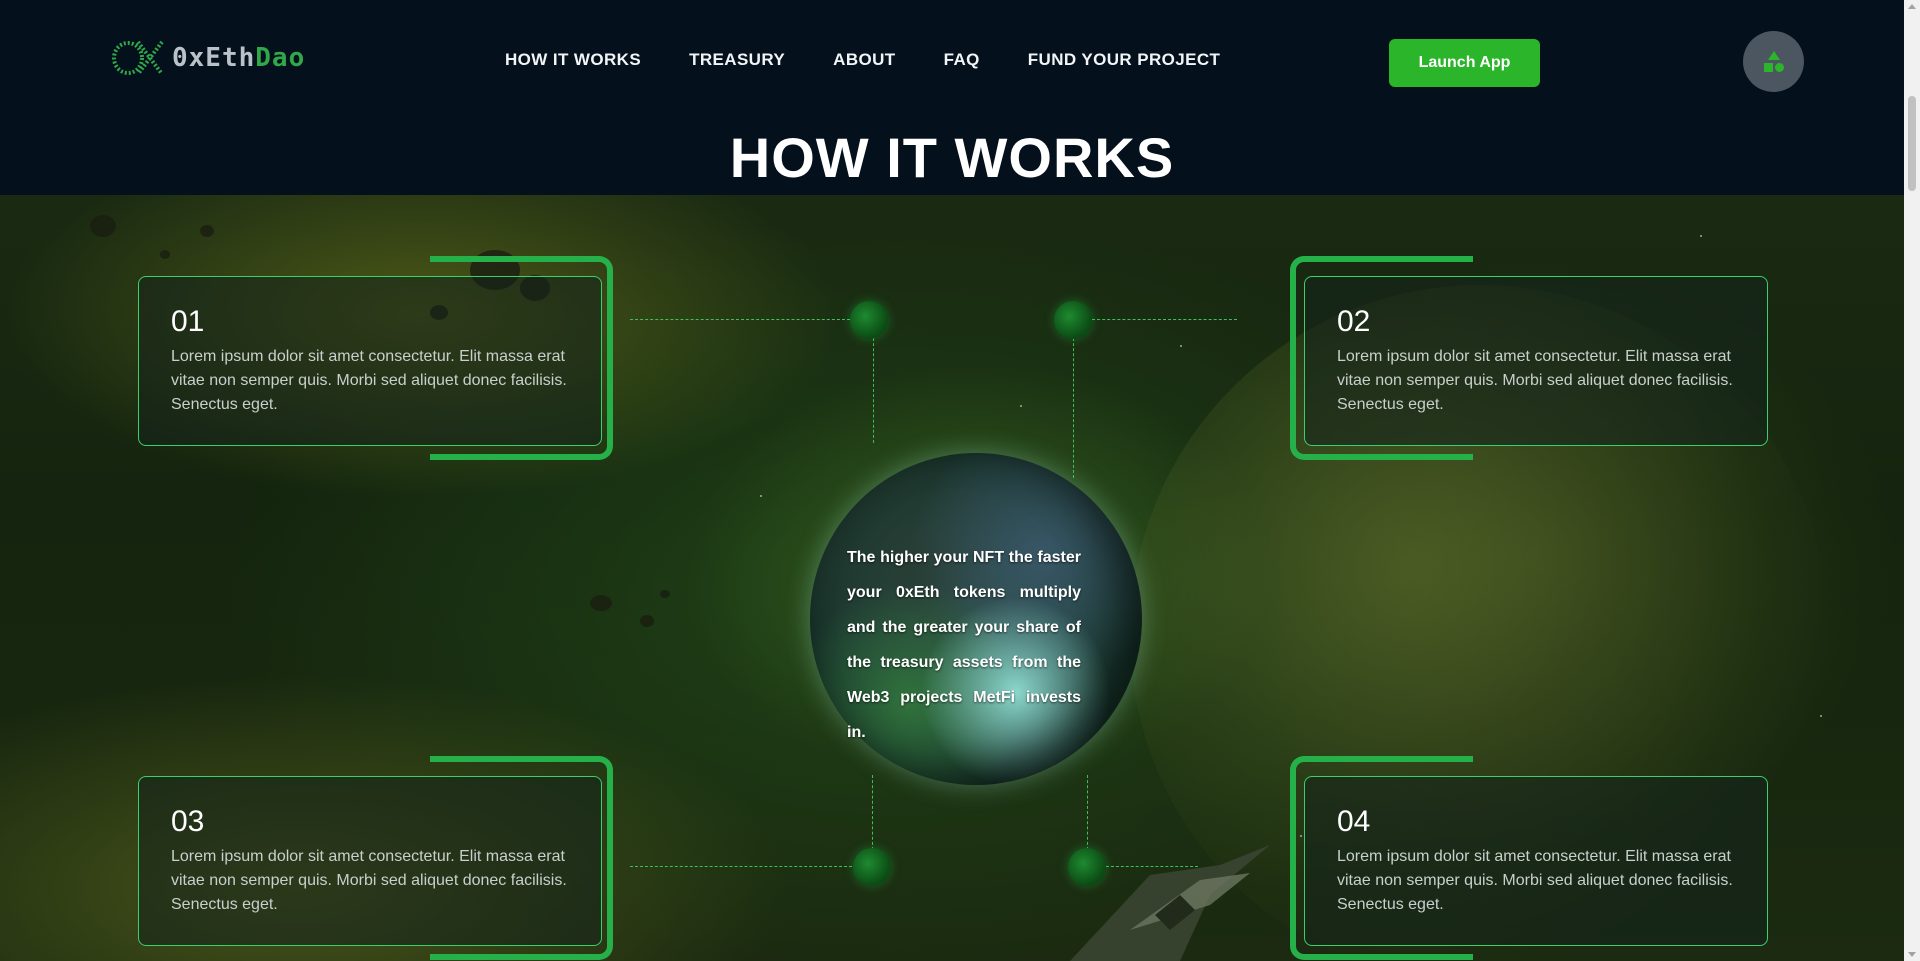 This screenshot has height=961, width=1920. I want to click on spaceship-image, so click(1170, 903).